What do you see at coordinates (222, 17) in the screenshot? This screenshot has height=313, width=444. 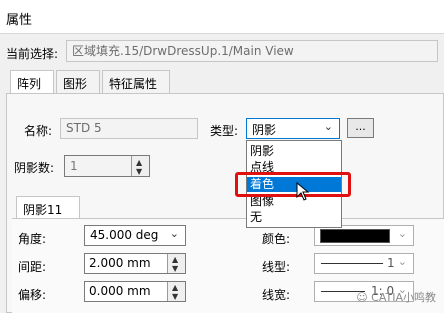 I see `title-bar: 属性` at bounding box center [222, 17].